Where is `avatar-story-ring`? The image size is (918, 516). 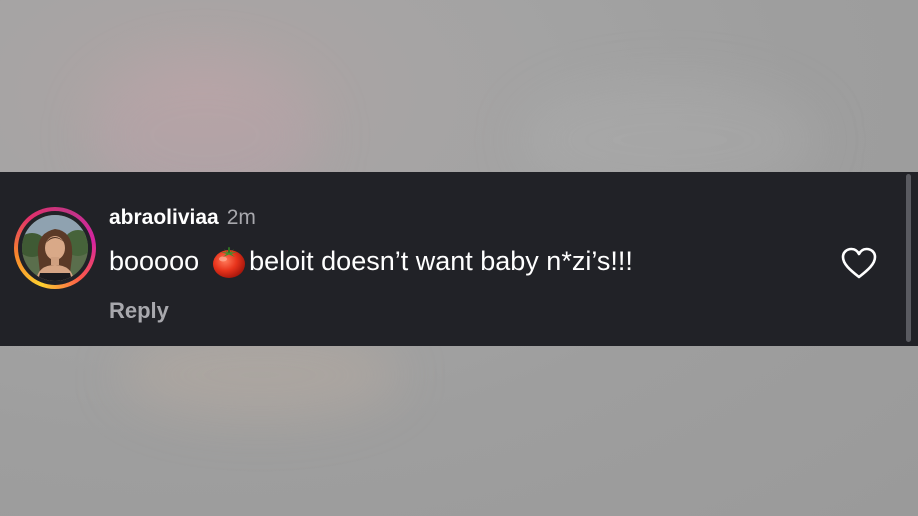 avatar-story-ring is located at coordinates (55, 248).